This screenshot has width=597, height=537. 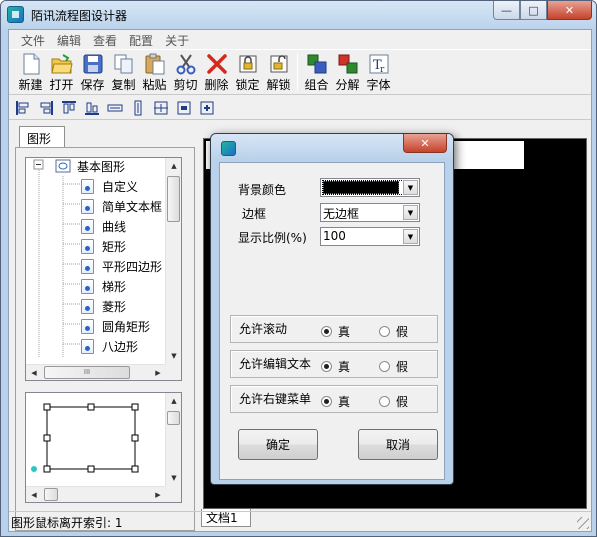 What do you see at coordinates (103, 246) in the screenshot?
I see `tree-item: 矩形` at bounding box center [103, 246].